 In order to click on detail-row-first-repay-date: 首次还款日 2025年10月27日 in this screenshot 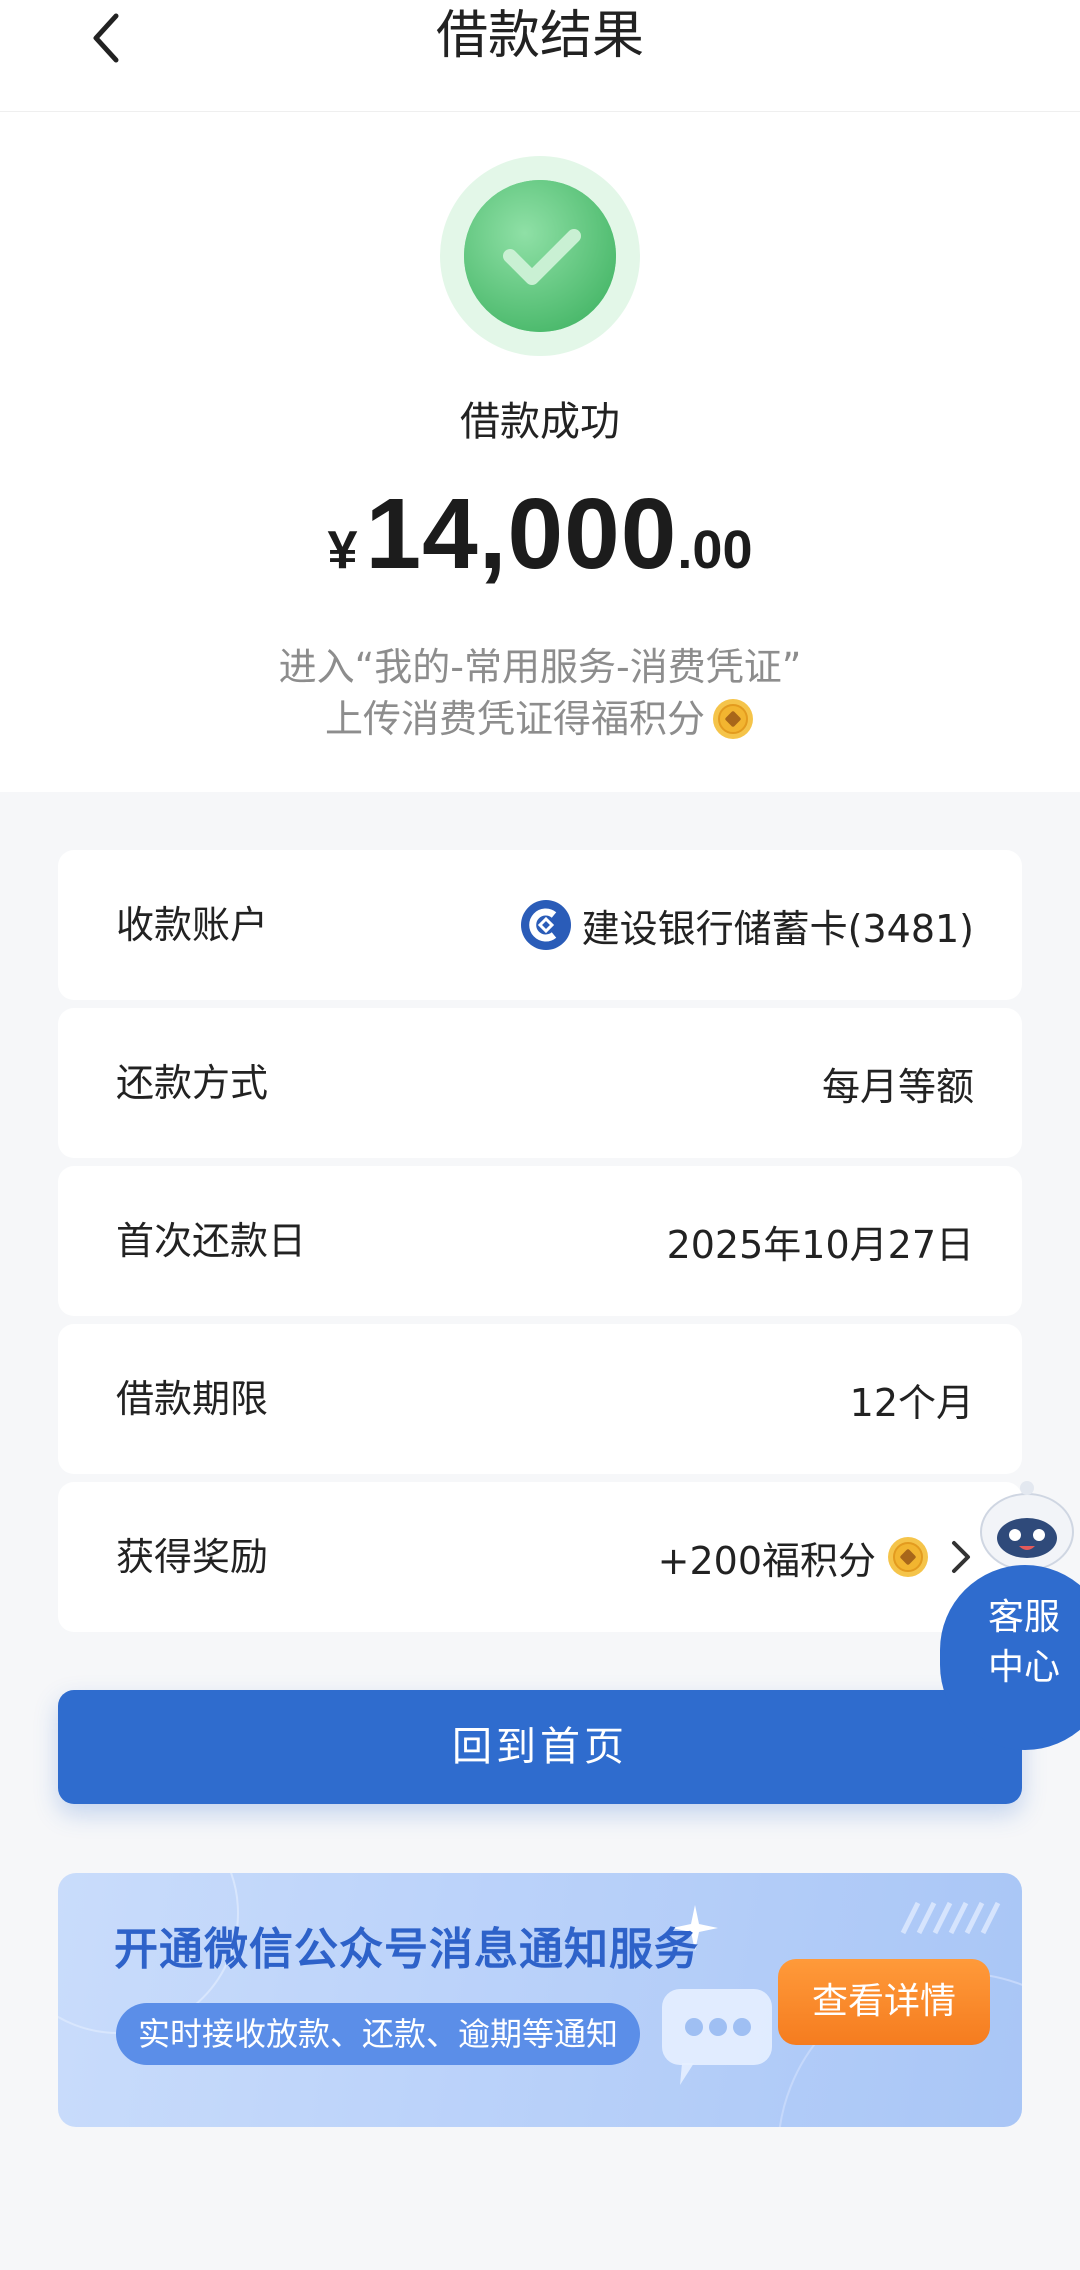, I will do `click(540, 1241)`.